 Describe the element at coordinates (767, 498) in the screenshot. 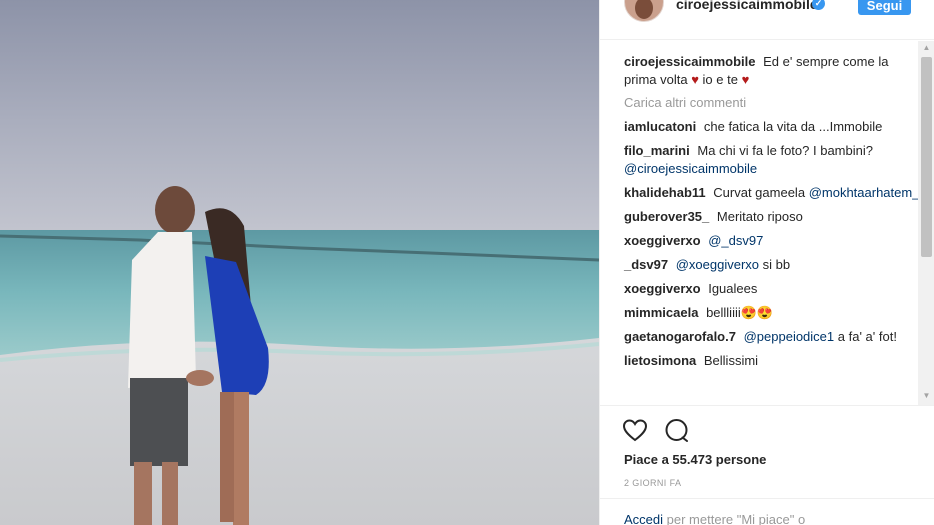

I see `divider` at that location.